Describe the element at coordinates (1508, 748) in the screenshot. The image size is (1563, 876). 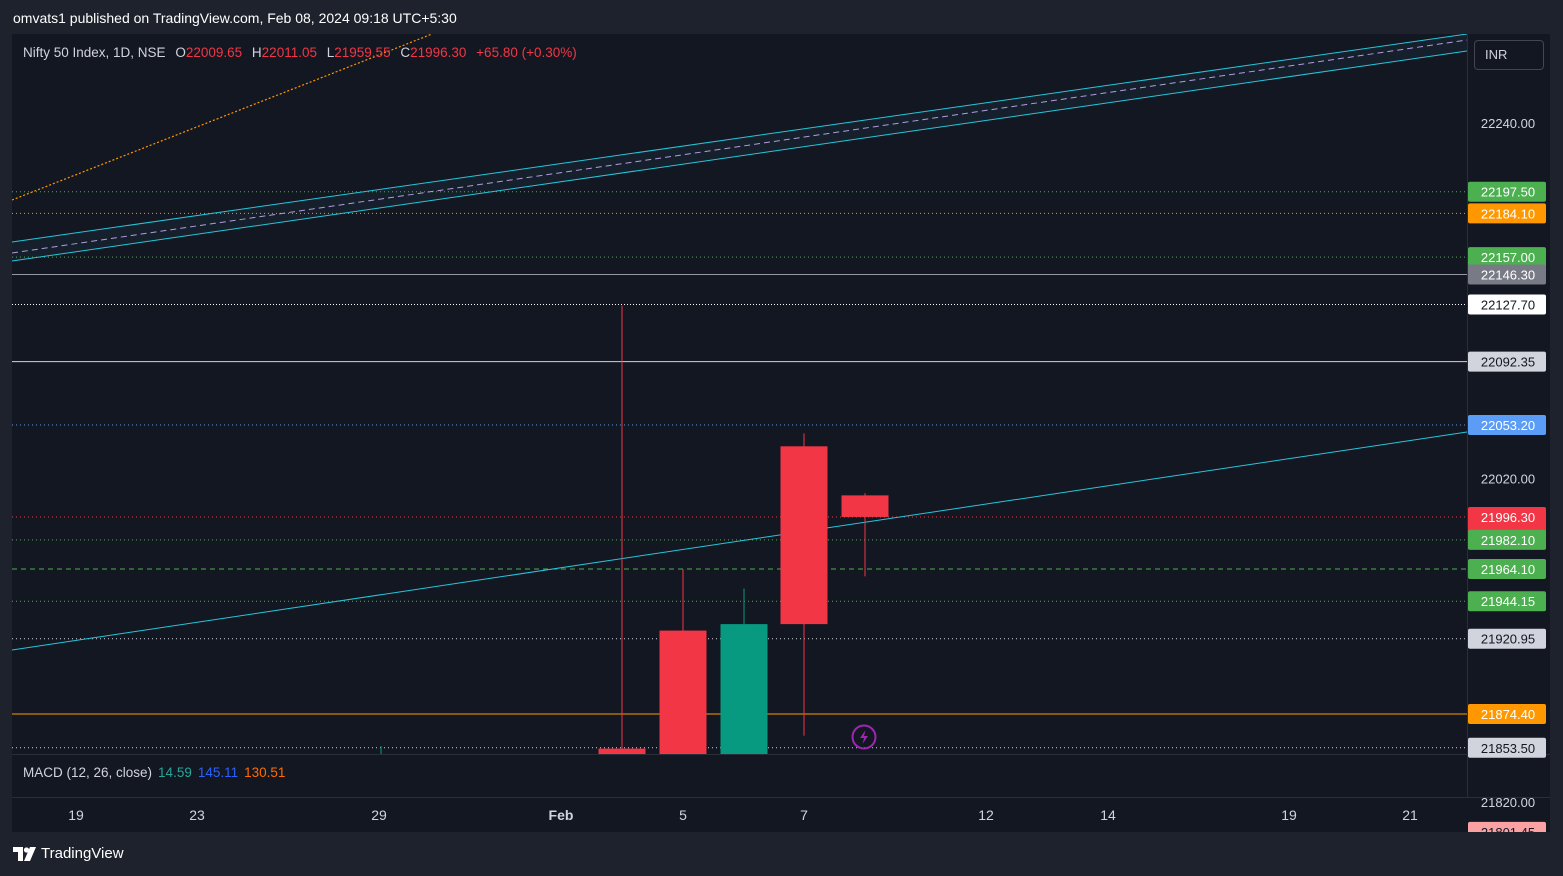
I see `price-level-label: 21853.50` at that location.